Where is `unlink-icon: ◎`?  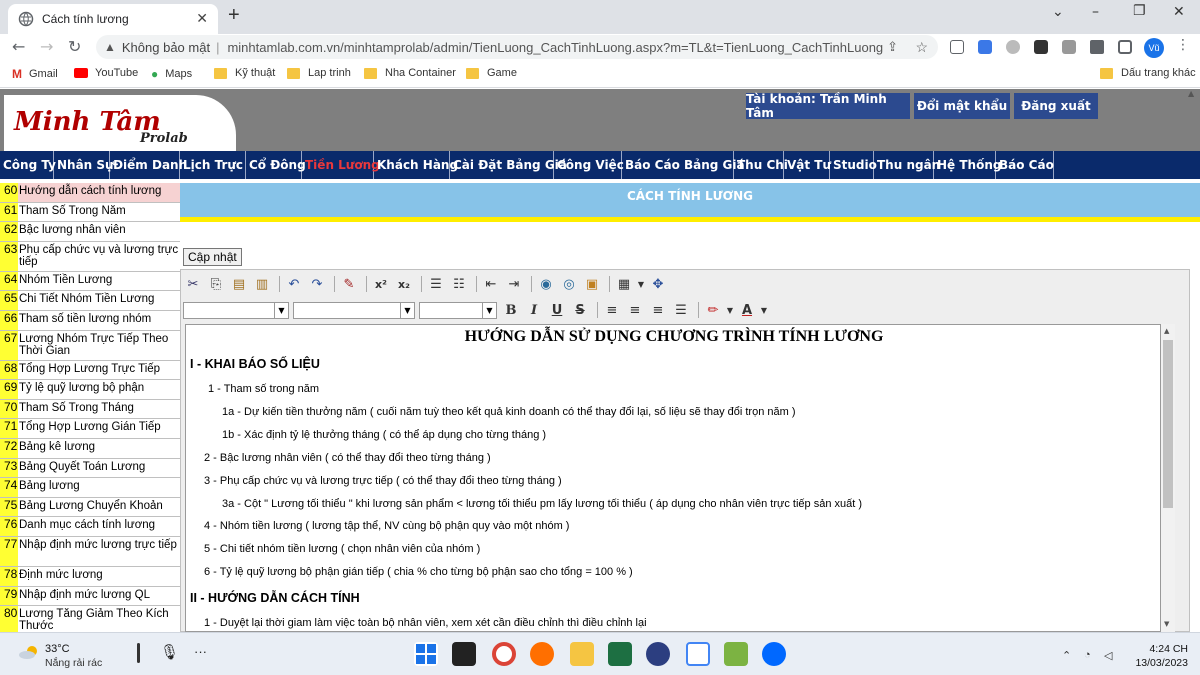
unlink-icon: ◎ is located at coordinates (569, 284).